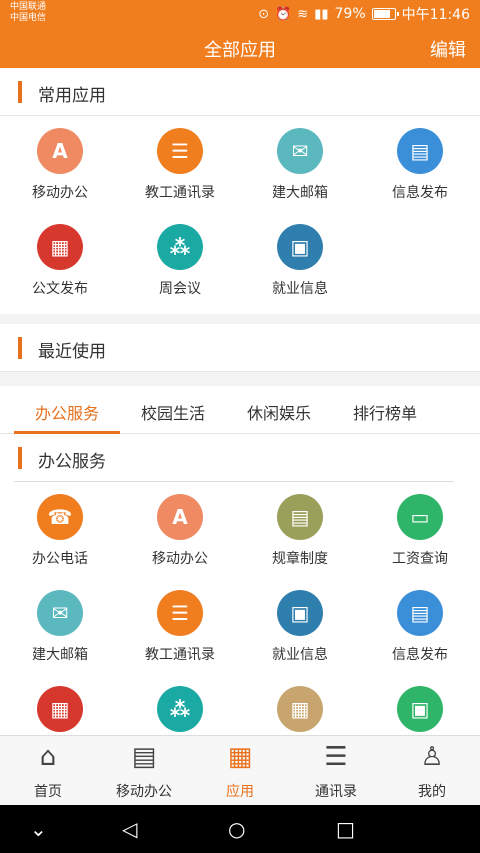  I want to click on signal-icon: ▮▮, so click(321, 14).